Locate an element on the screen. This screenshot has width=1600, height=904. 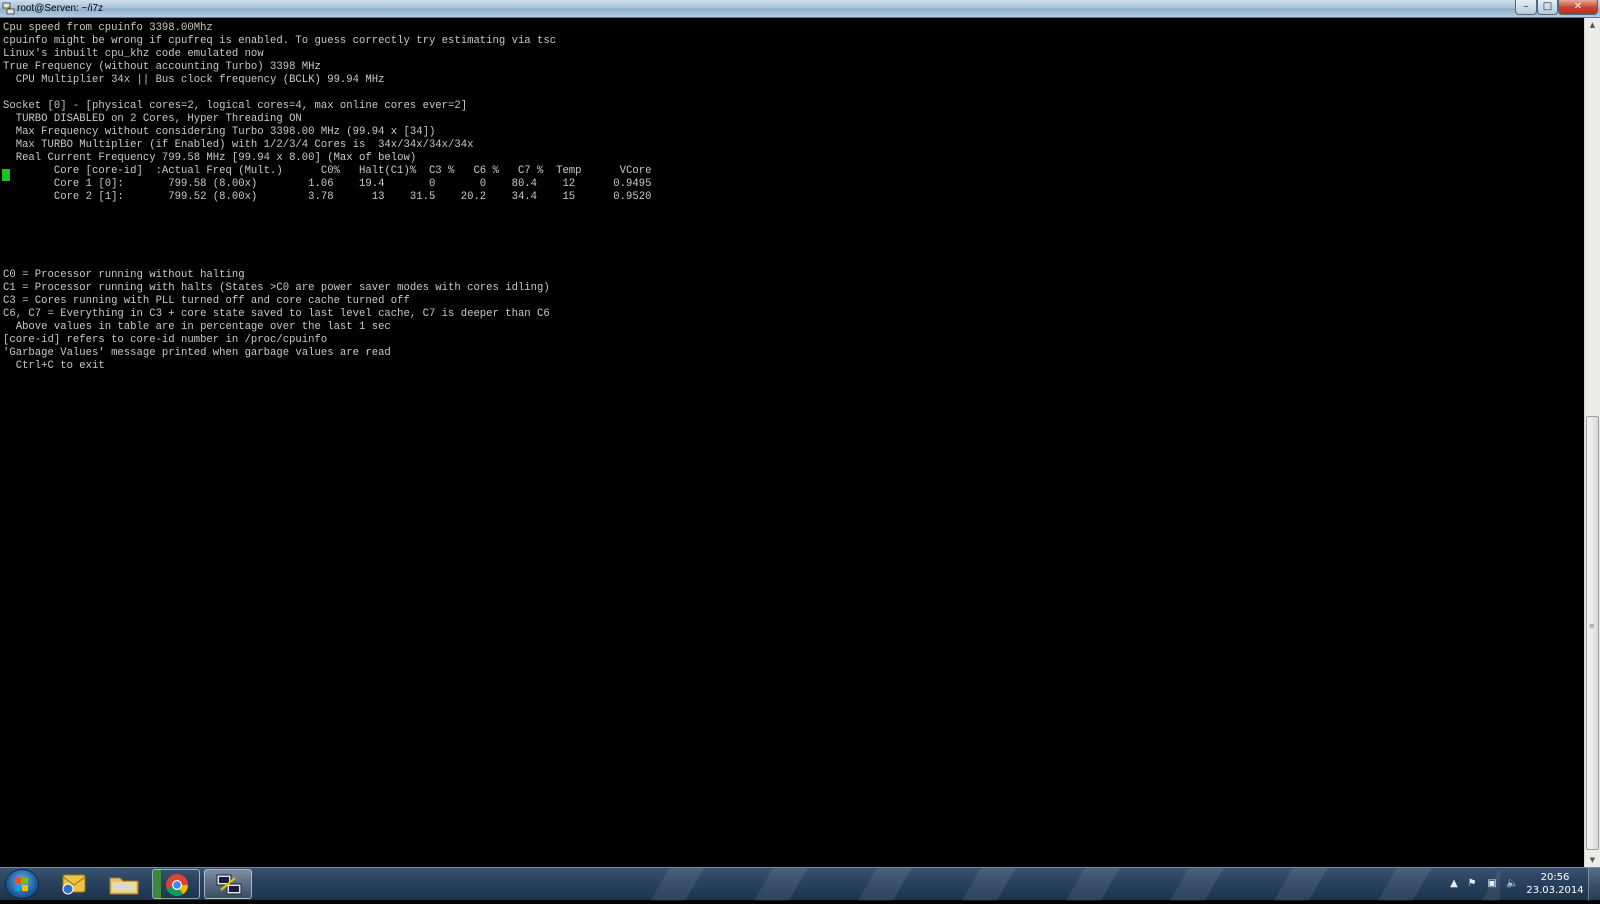
scroll-down-arrow-icon: ▼ is located at coordinates (1592, 860).